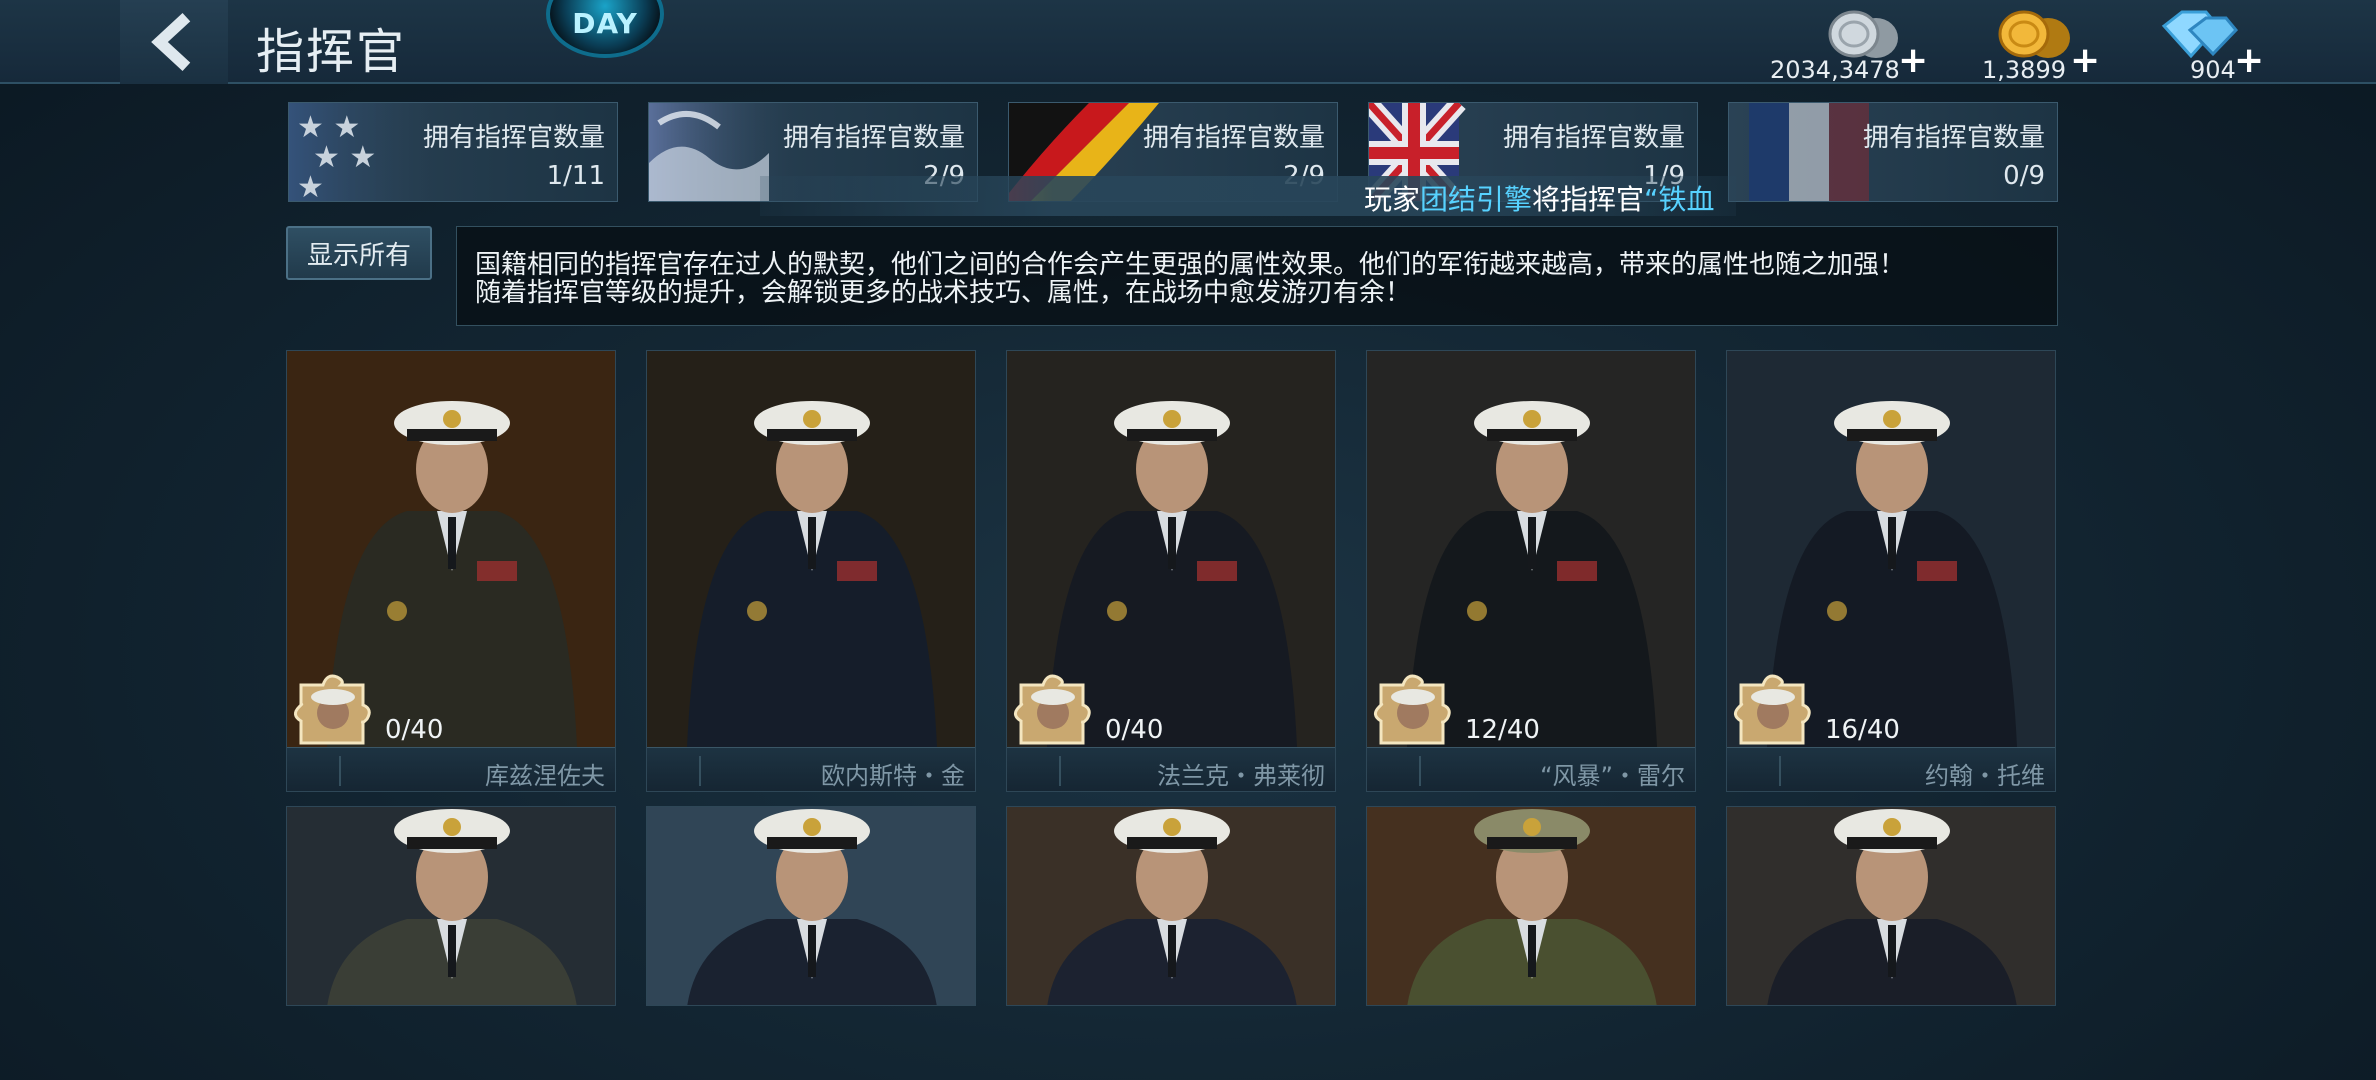 The height and width of the screenshot is (1080, 2376). Describe the element at coordinates (1913, 60) in the screenshot. I see `add-silver-button: +` at that location.